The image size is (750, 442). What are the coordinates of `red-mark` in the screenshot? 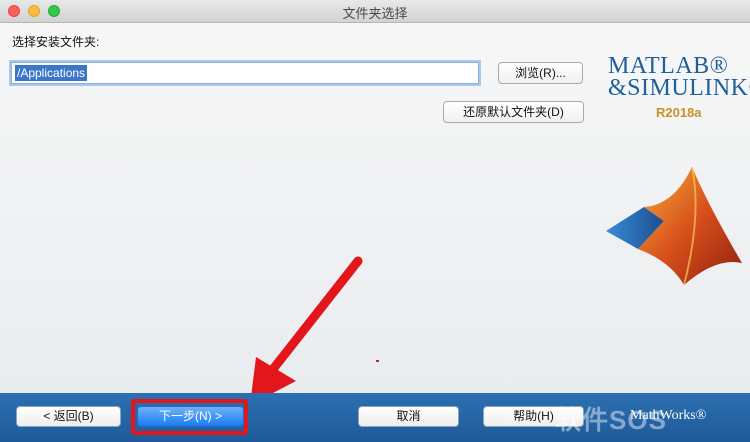 It's located at (377, 361).